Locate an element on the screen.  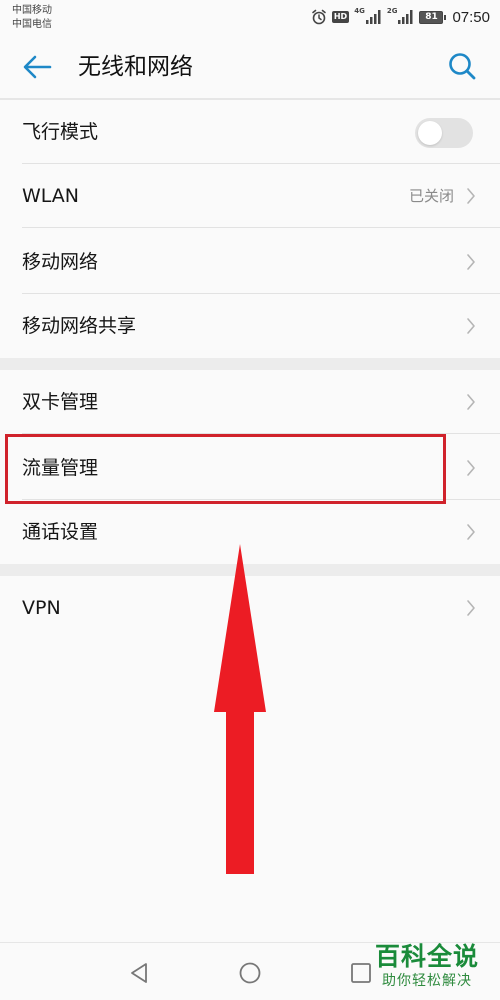
signal-icon is located at coordinates (373, 17).